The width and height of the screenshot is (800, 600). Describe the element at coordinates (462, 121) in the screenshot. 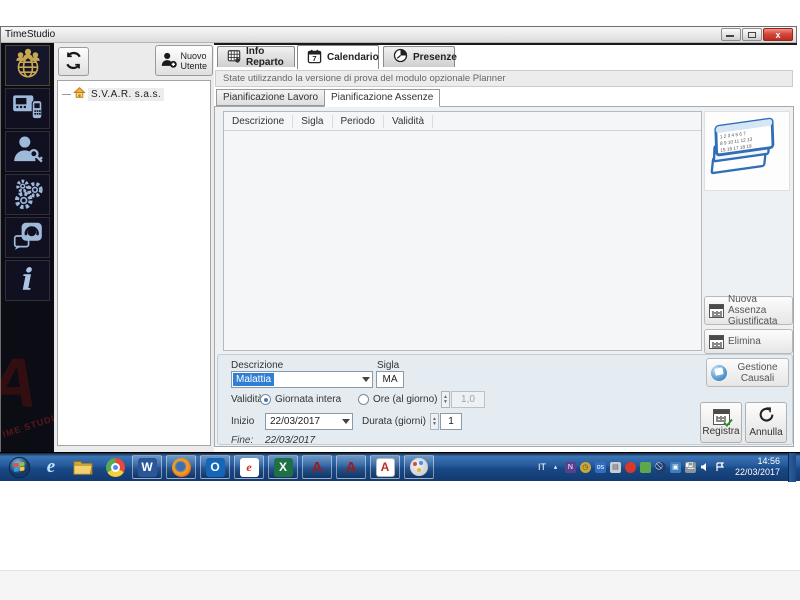

I see `list-header: Descrizione Sigla Periodo Validità` at that location.